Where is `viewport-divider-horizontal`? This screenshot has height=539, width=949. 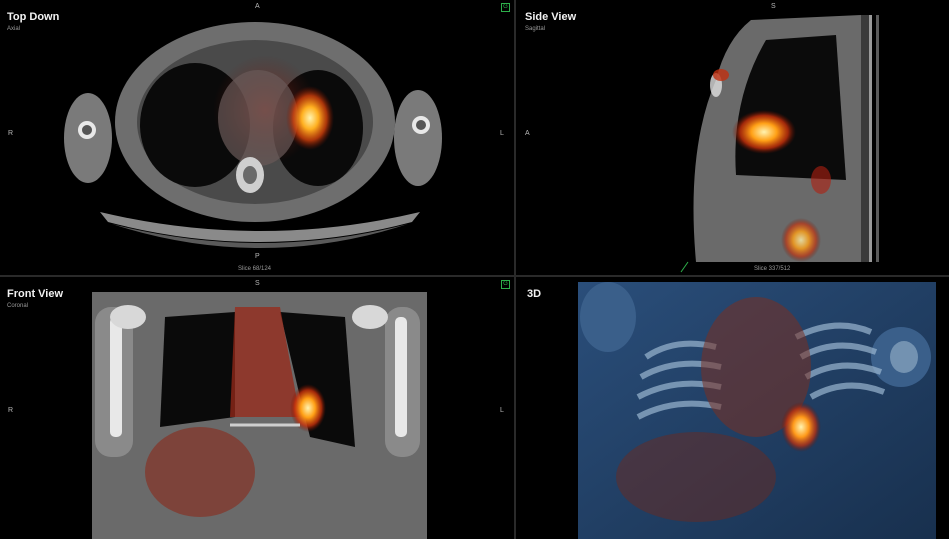
viewport-divider-horizontal is located at coordinates (474, 276).